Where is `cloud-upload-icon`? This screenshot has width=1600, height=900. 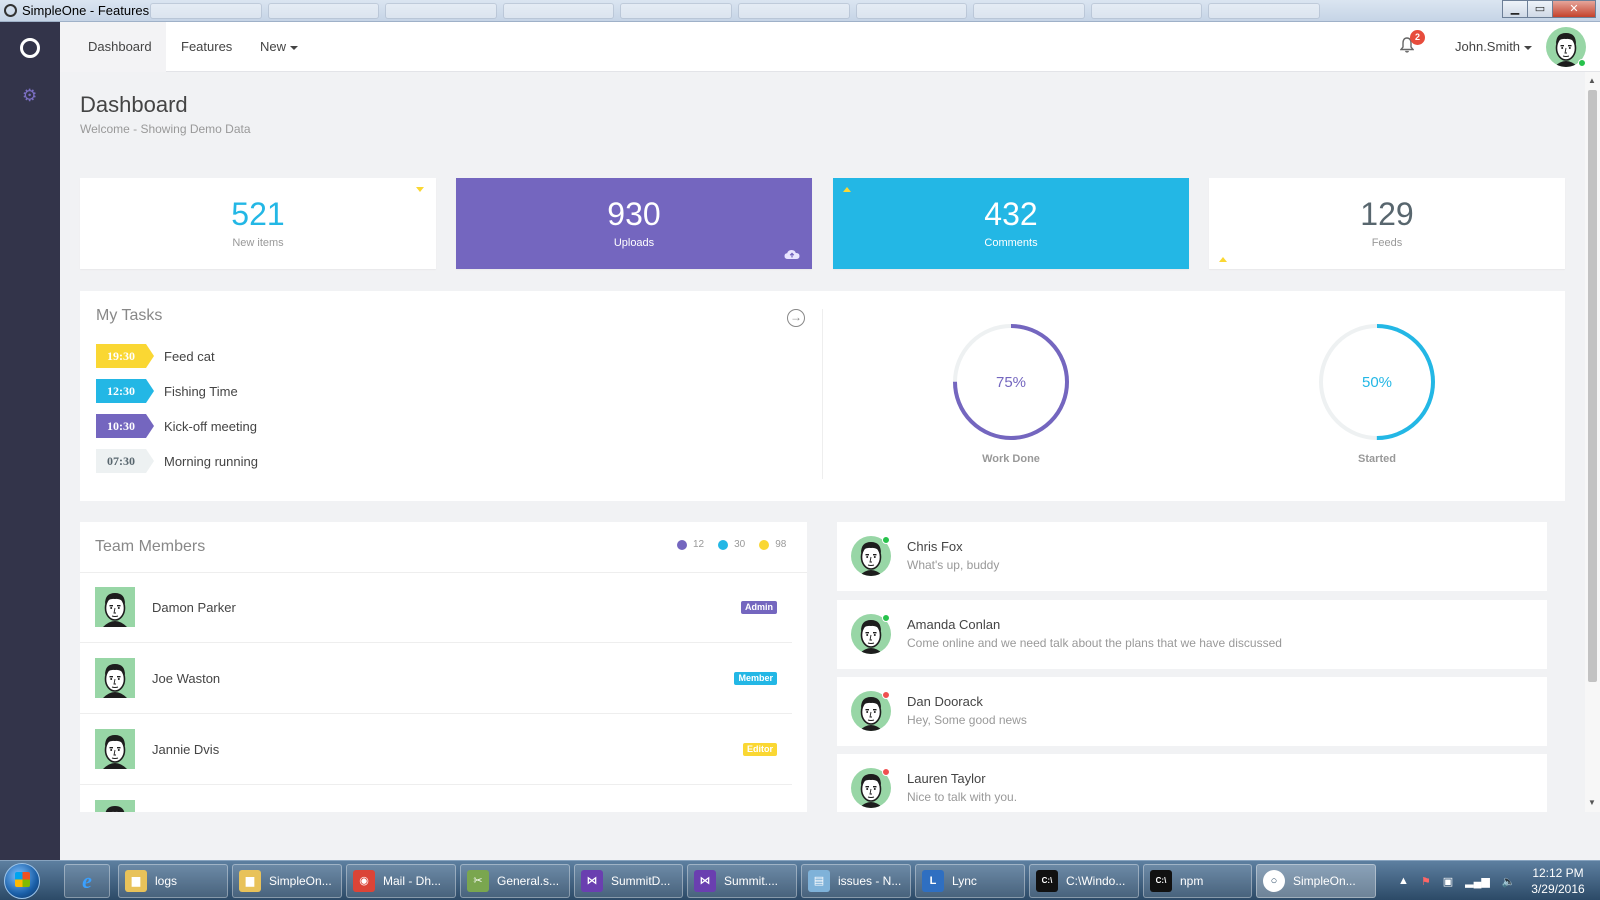 cloud-upload-icon is located at coordinates (792, 256).